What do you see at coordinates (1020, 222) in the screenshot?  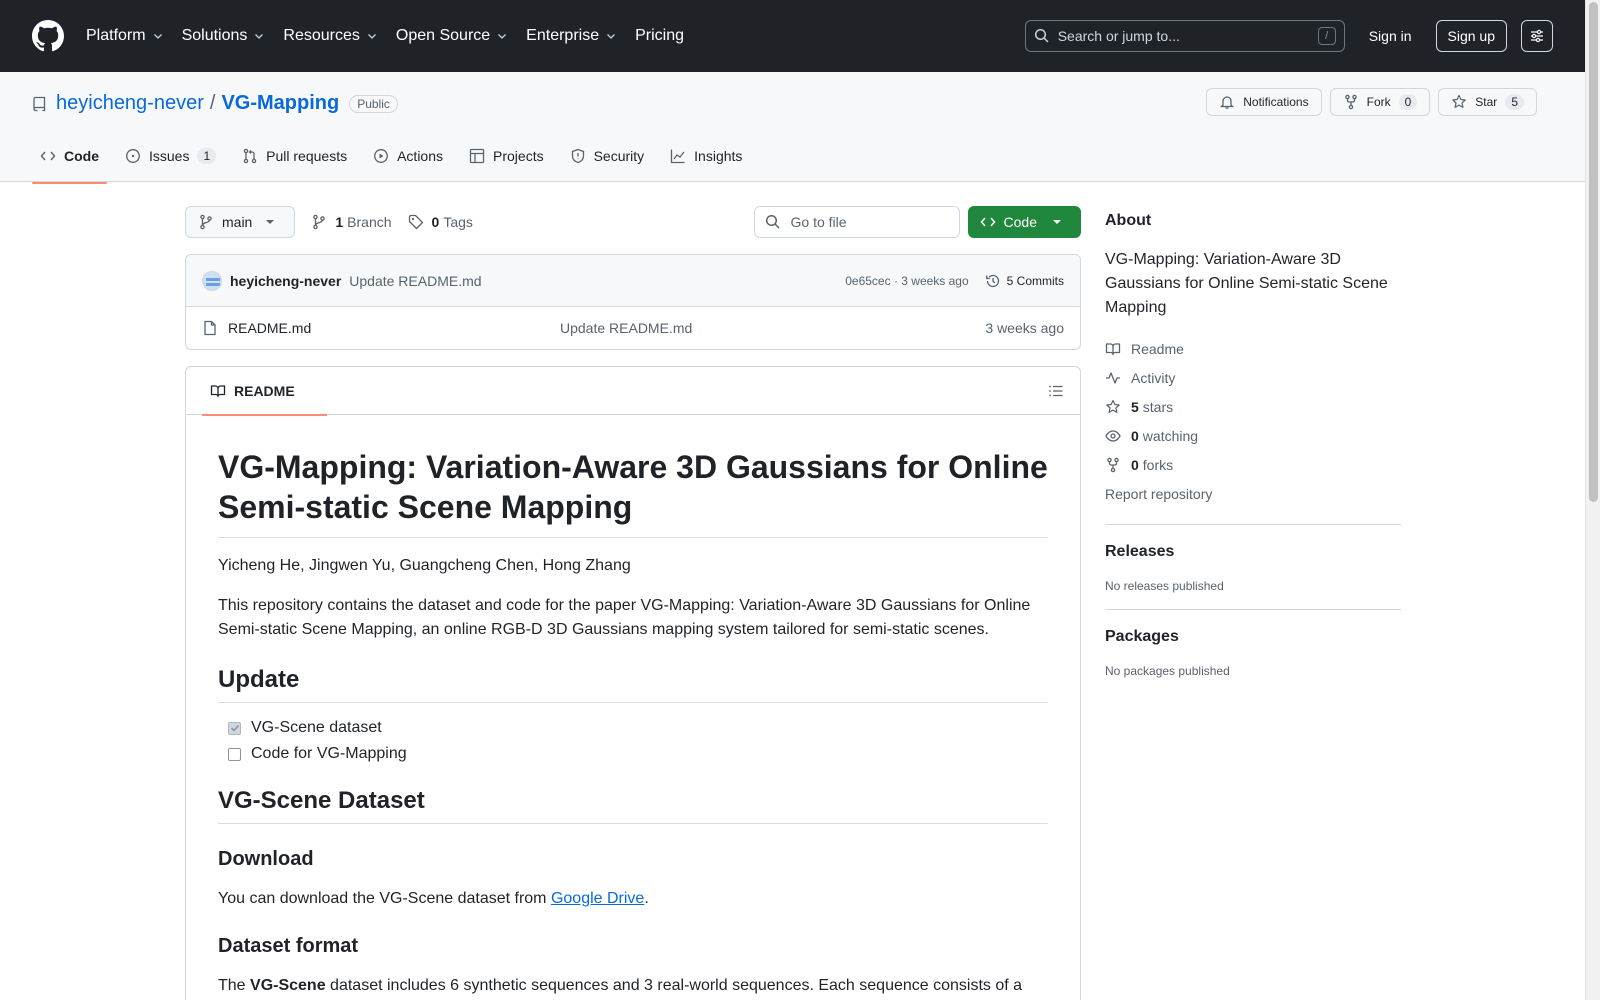 I see `code-button-label: Code` at bounding box center [1020, 222].